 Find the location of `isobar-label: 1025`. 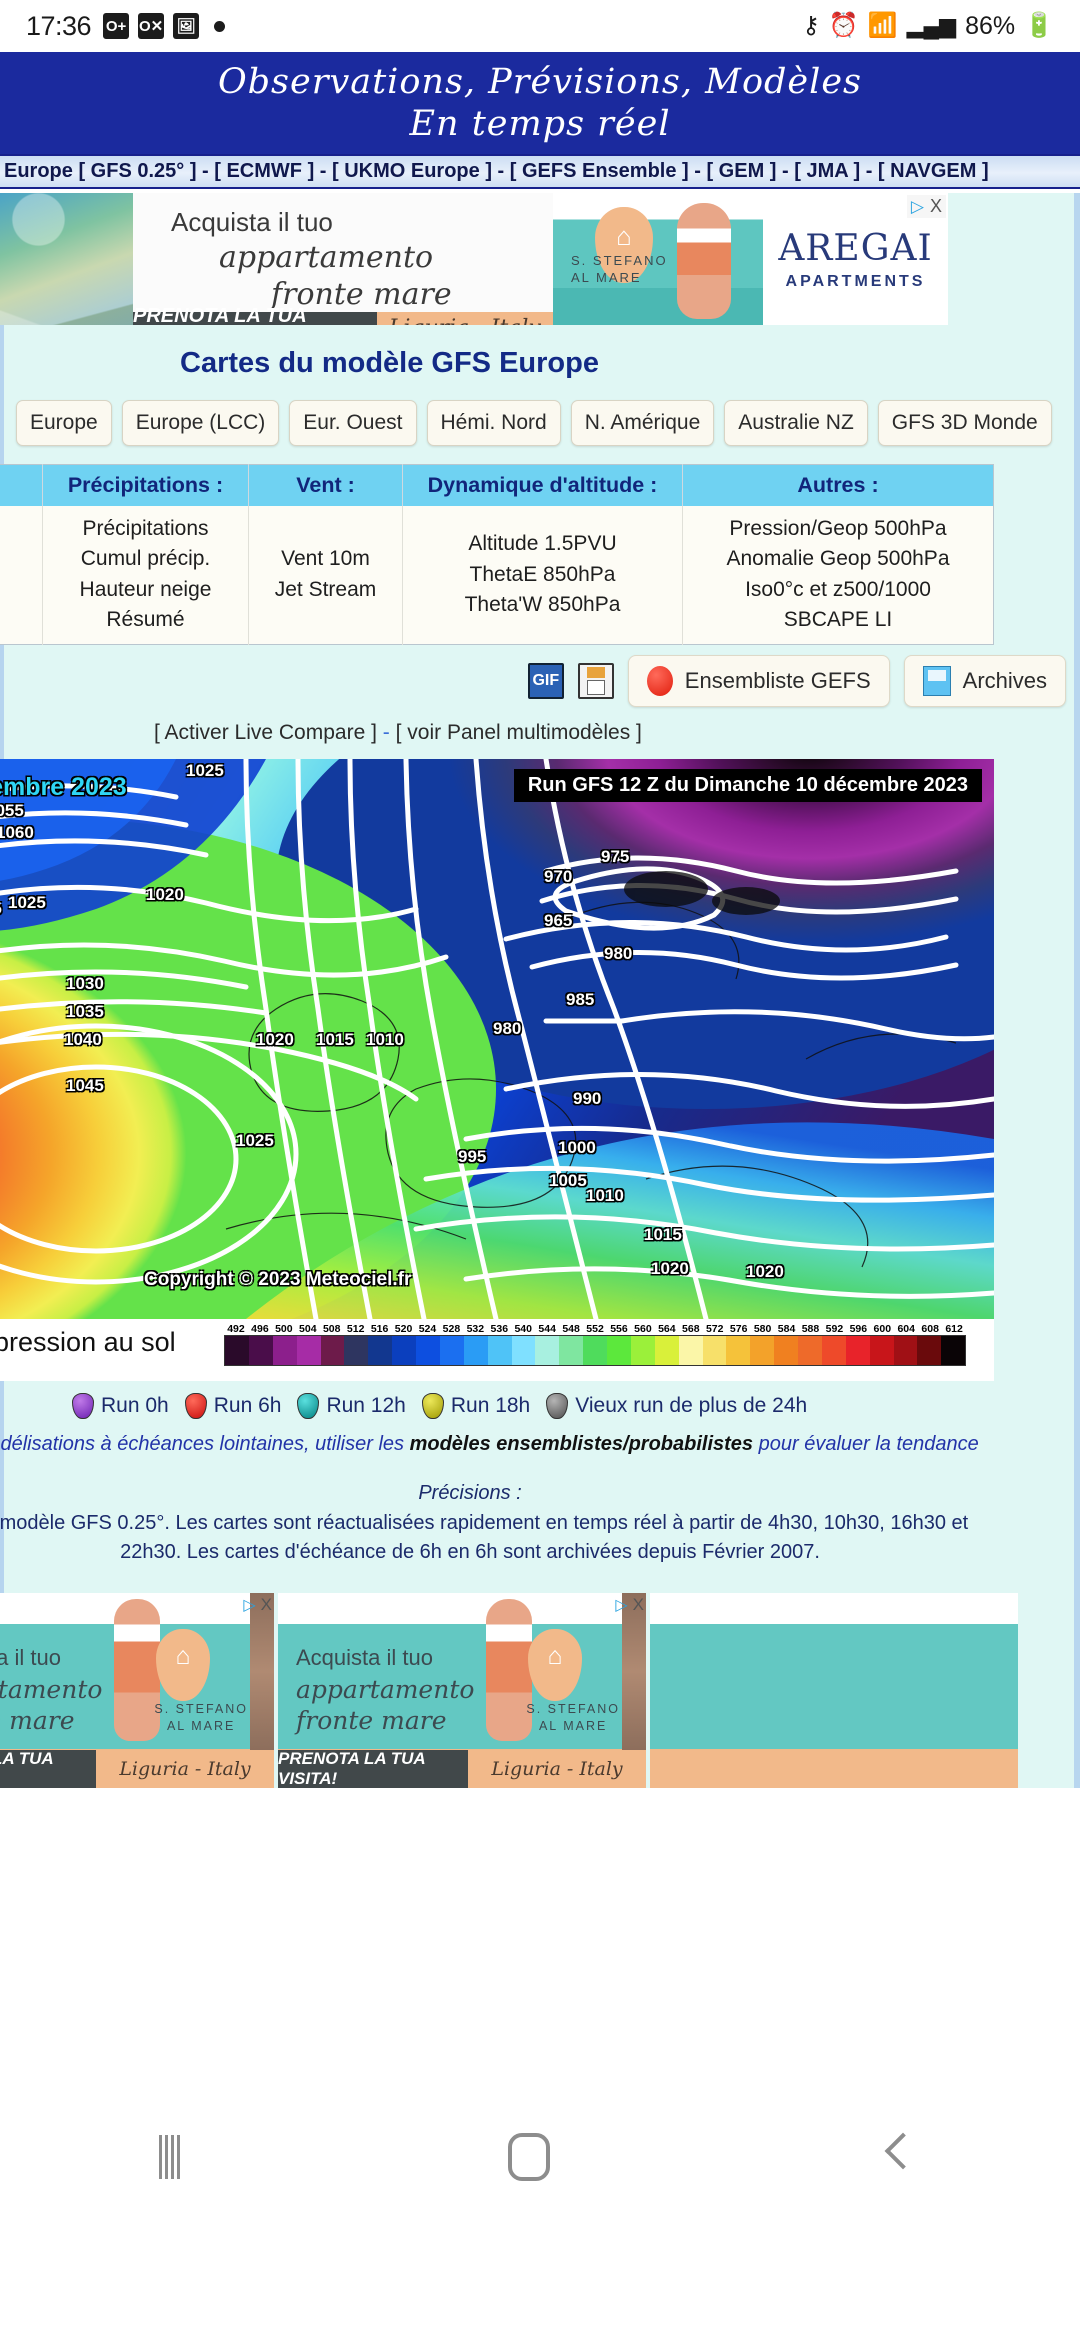

isobar-label: 1025 is located at coordinates (205, 770).